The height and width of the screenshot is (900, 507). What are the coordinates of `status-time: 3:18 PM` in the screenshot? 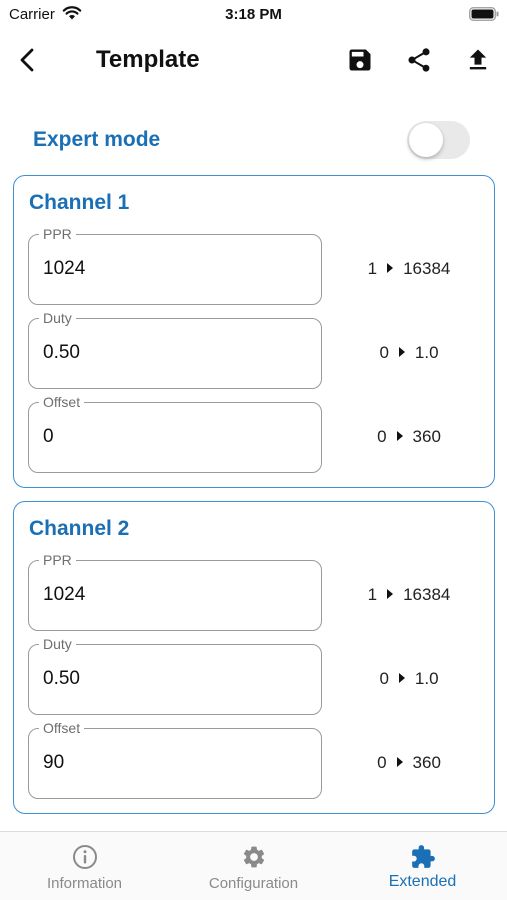 It's located at (253, 14).